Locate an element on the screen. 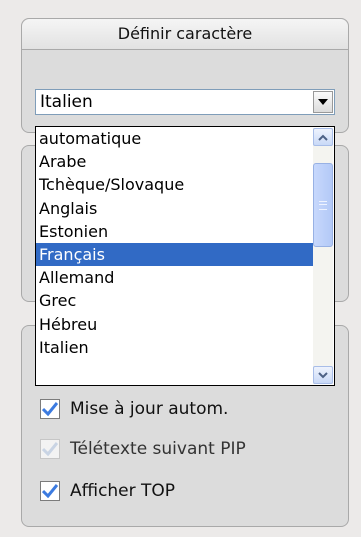 The image size is (361, 537). charset-option-automatique: automatique is located at coordinates (175, 138).